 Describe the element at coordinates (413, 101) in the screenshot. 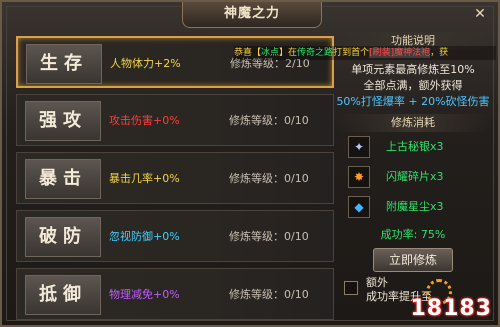

I see `info-bonus-values: 50%打怪爆率 + 20%砍怪伤害` at that location.